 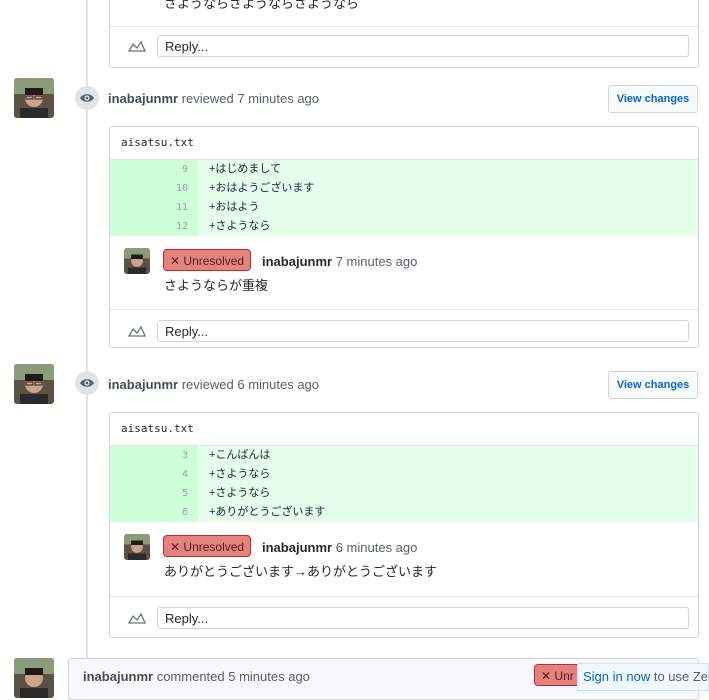 What do you see at coordinates (301, 571) in the screenshot?
I see `comment-body: ありがとうございます→ありがとうございます` at bounding box center [301, 571].